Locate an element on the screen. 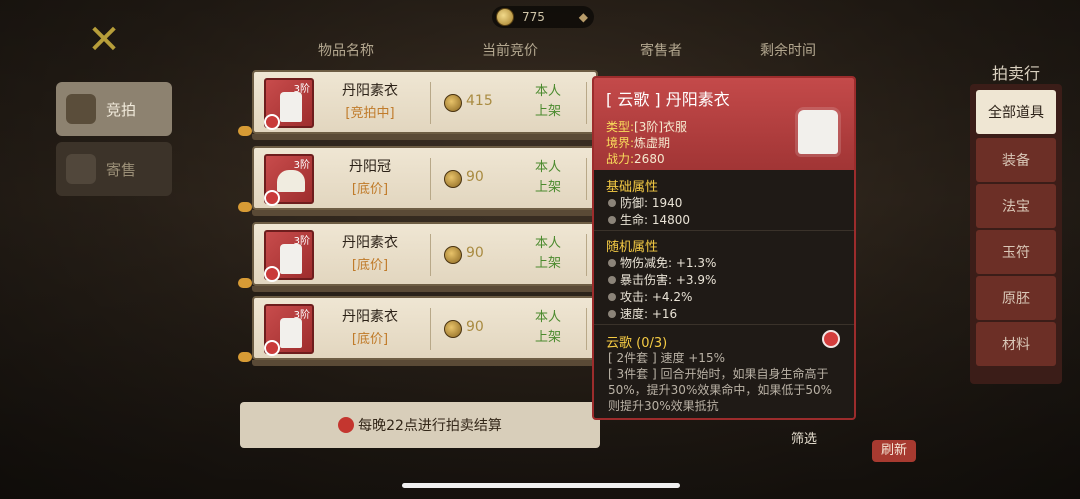  skull-badge-icon is located at coordinates (272, 198).